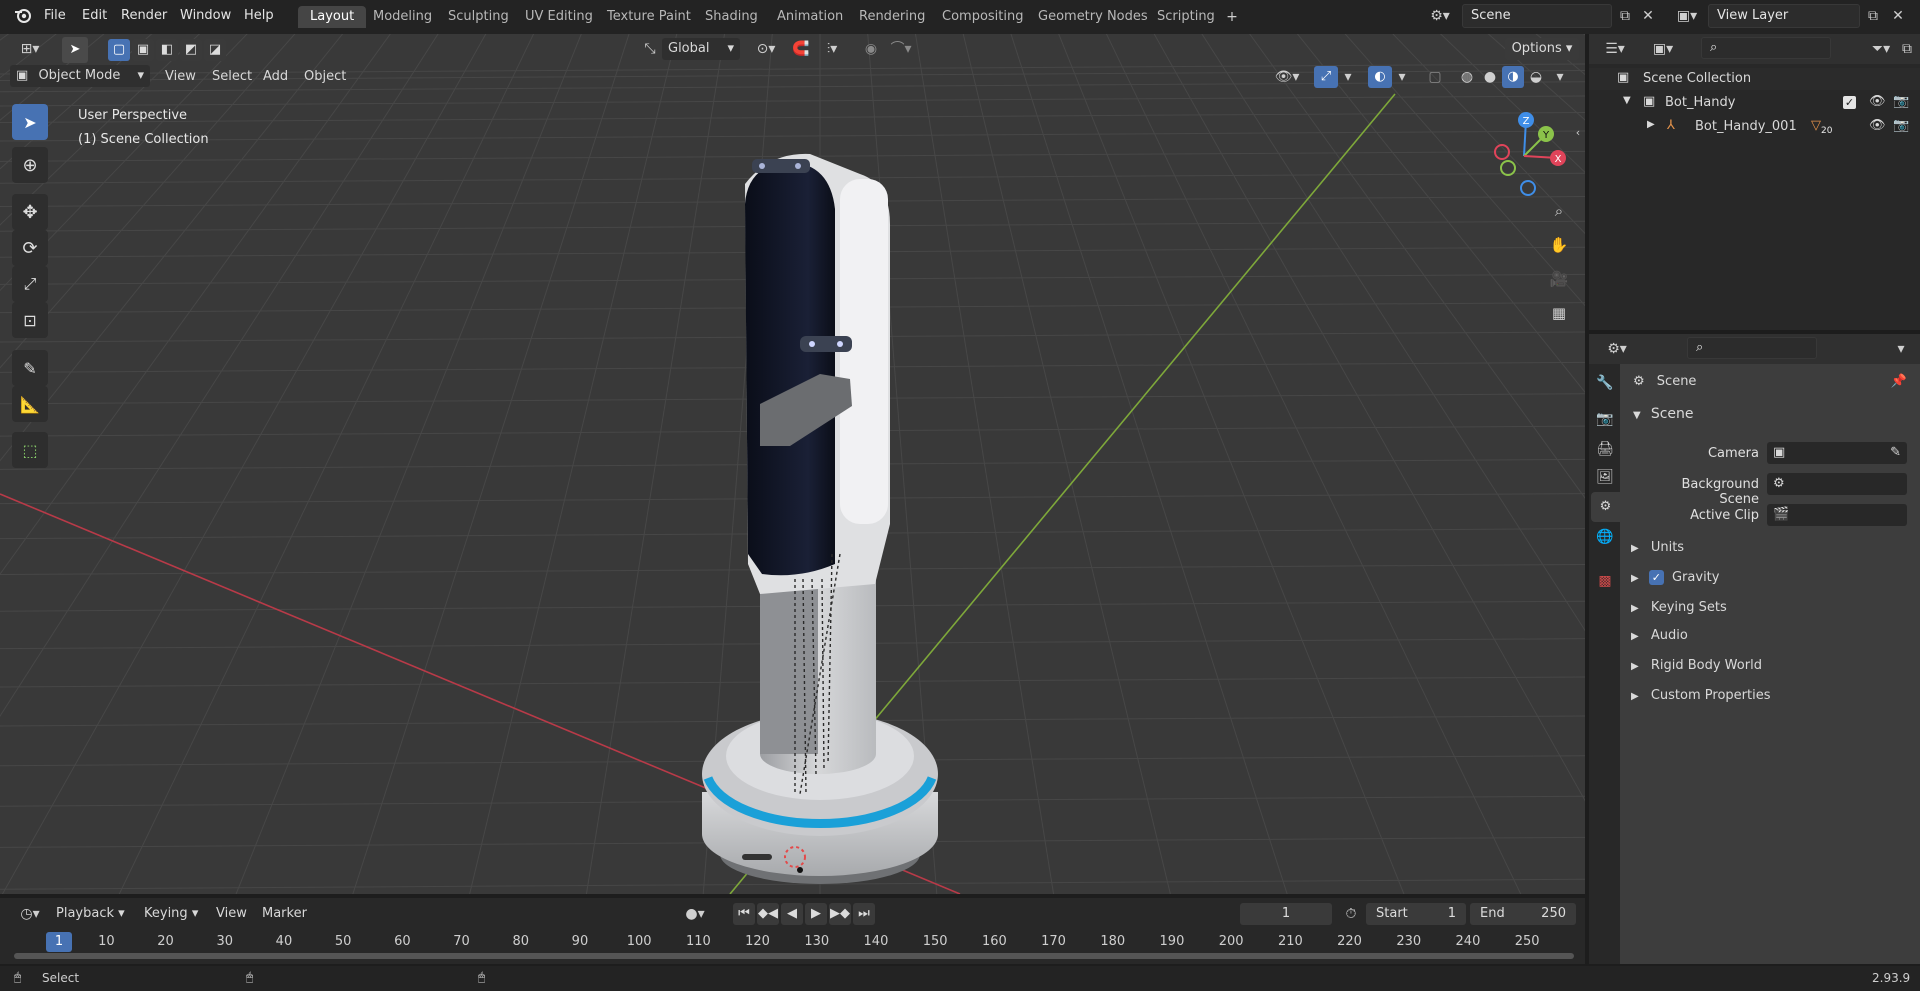 The height and width of the screenshot is (991, 1920). I want to click on select-mode-invert-icon: ◩, so click(191, 50).